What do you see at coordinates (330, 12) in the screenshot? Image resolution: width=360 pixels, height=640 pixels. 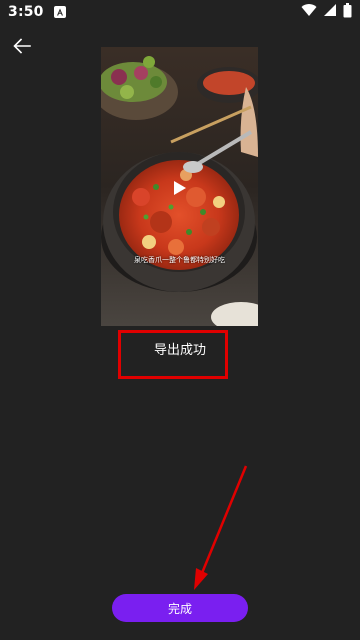 I see `signal-icon` at bounding box center [330, 12].